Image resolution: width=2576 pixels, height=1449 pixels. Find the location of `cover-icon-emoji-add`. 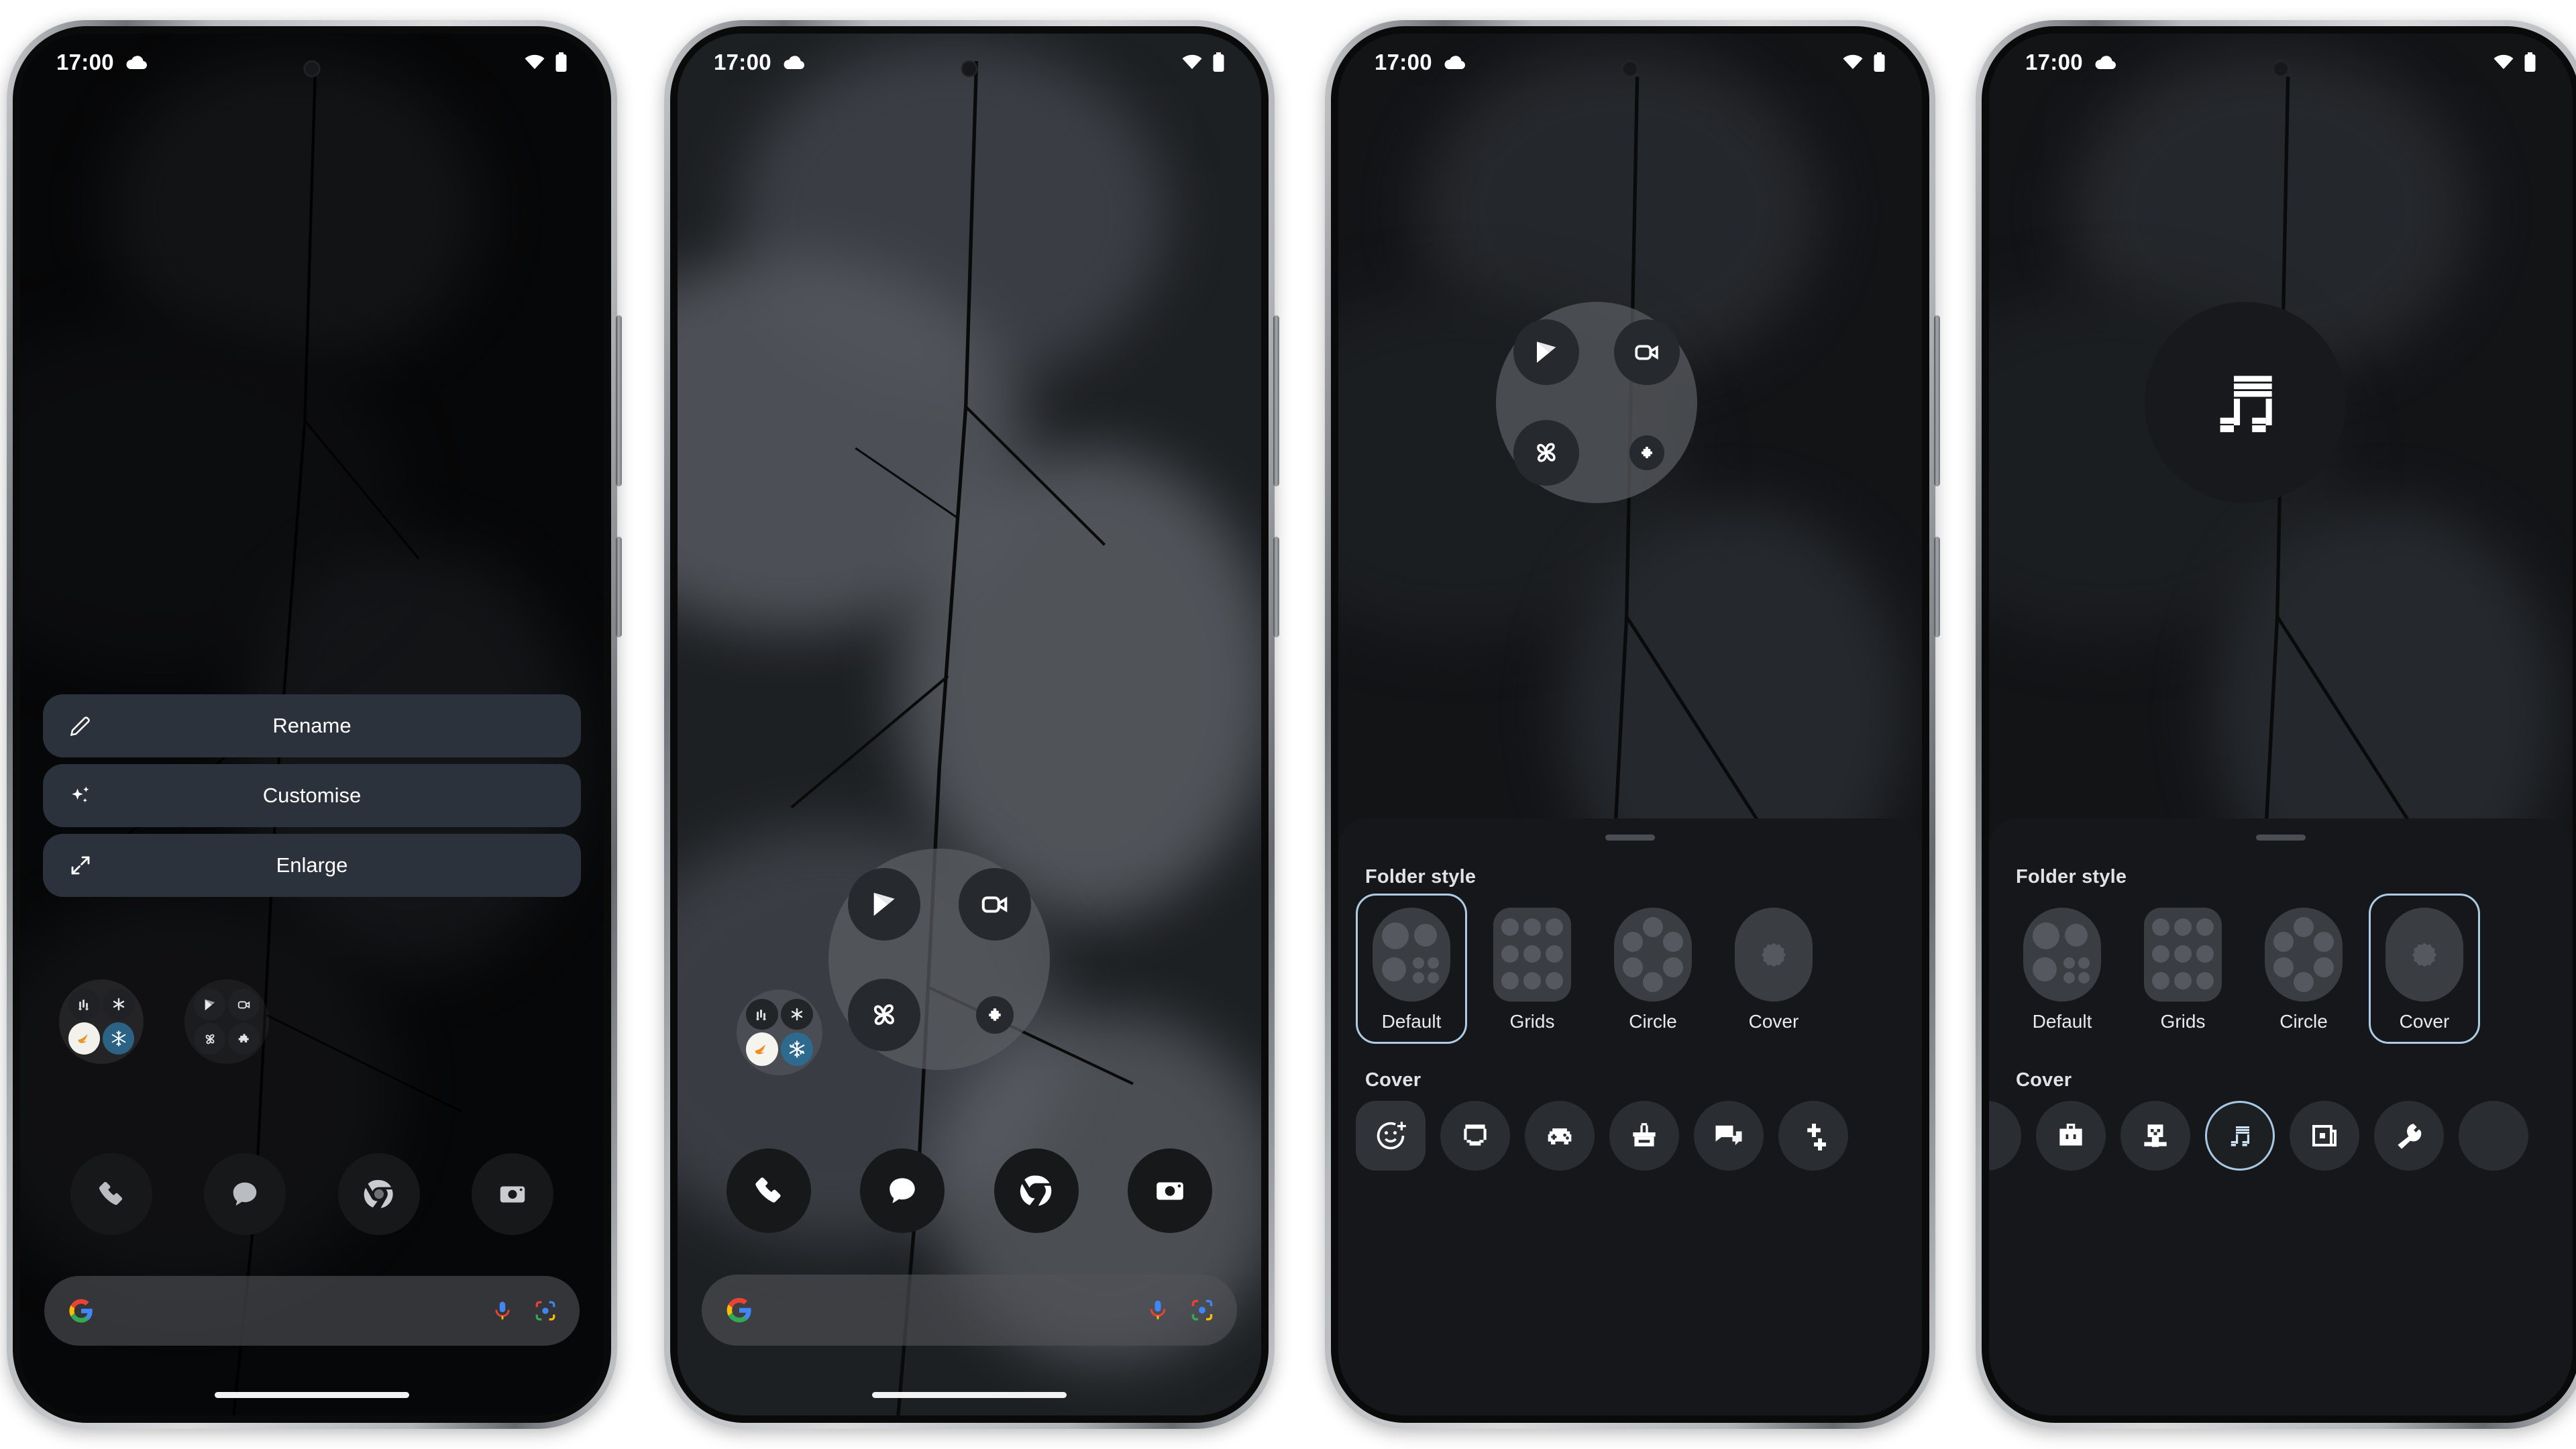

cover-icon-emoji-add is located at coordinates (1391, 1136).